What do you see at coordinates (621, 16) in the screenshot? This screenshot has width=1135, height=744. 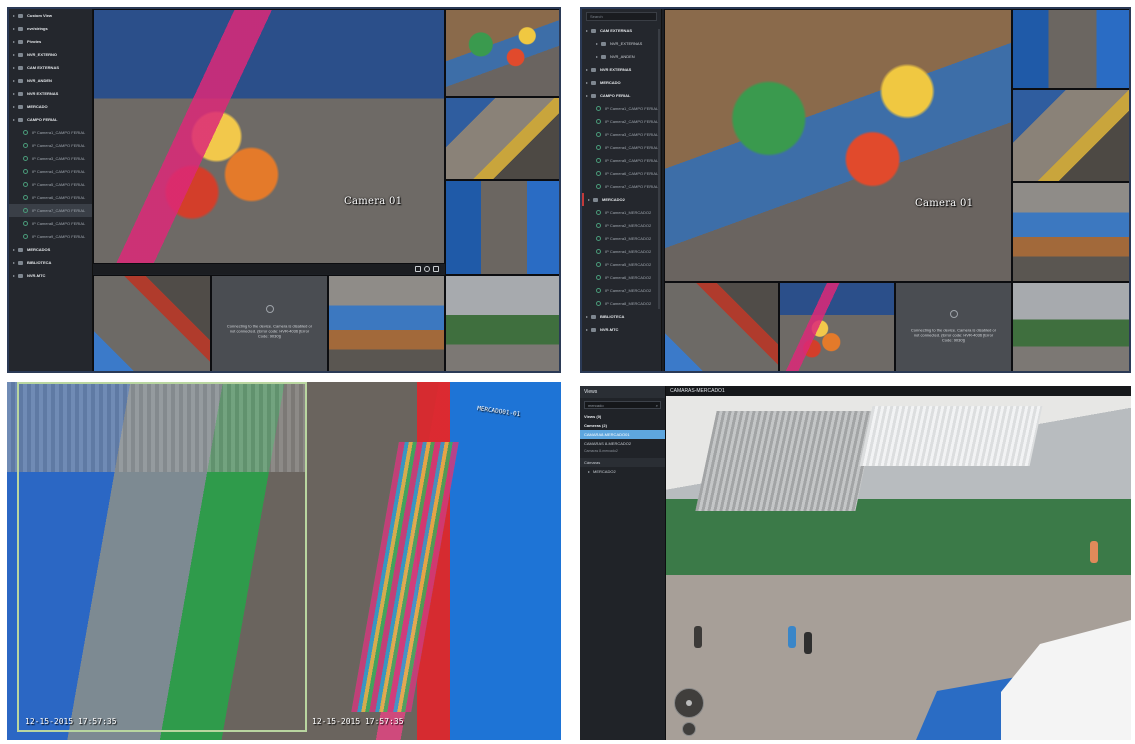 I see `search-input: Search` at bounding box center [621, 16].